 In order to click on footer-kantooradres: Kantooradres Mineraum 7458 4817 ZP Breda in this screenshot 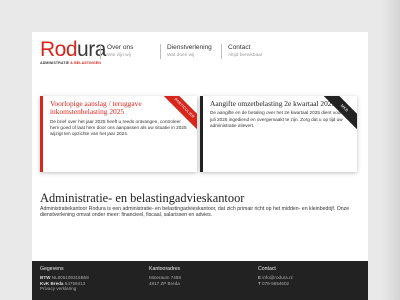, I will do `click(165, 276)`.